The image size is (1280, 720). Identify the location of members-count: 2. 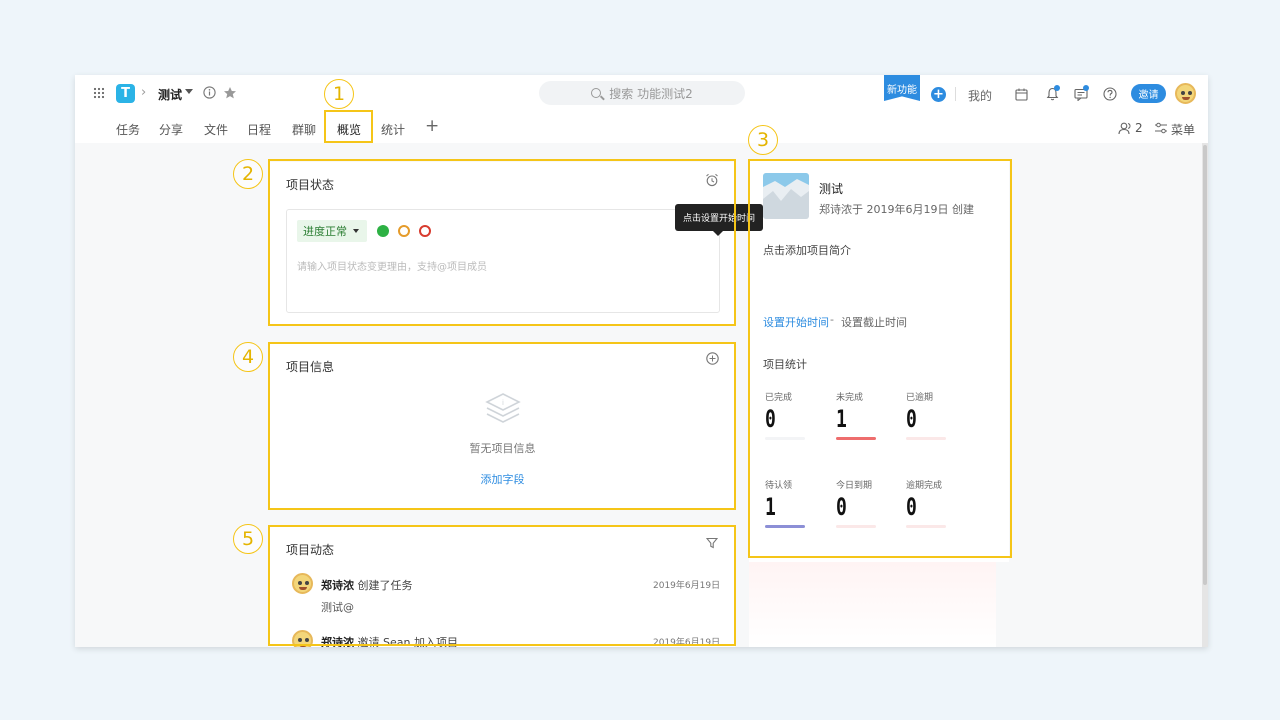
(1139, 128).